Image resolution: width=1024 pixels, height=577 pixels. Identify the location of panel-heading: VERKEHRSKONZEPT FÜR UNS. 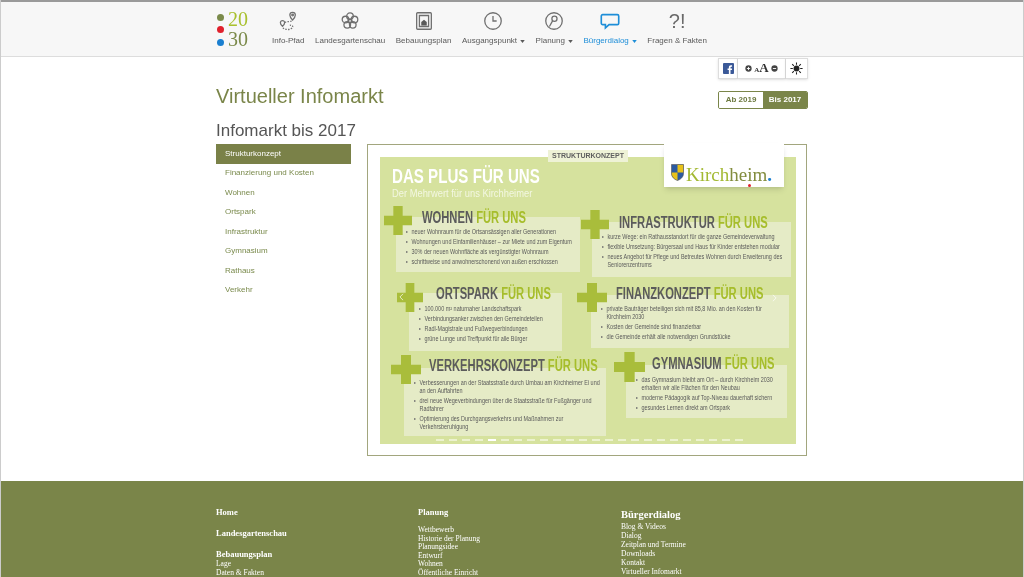
(513, 366).